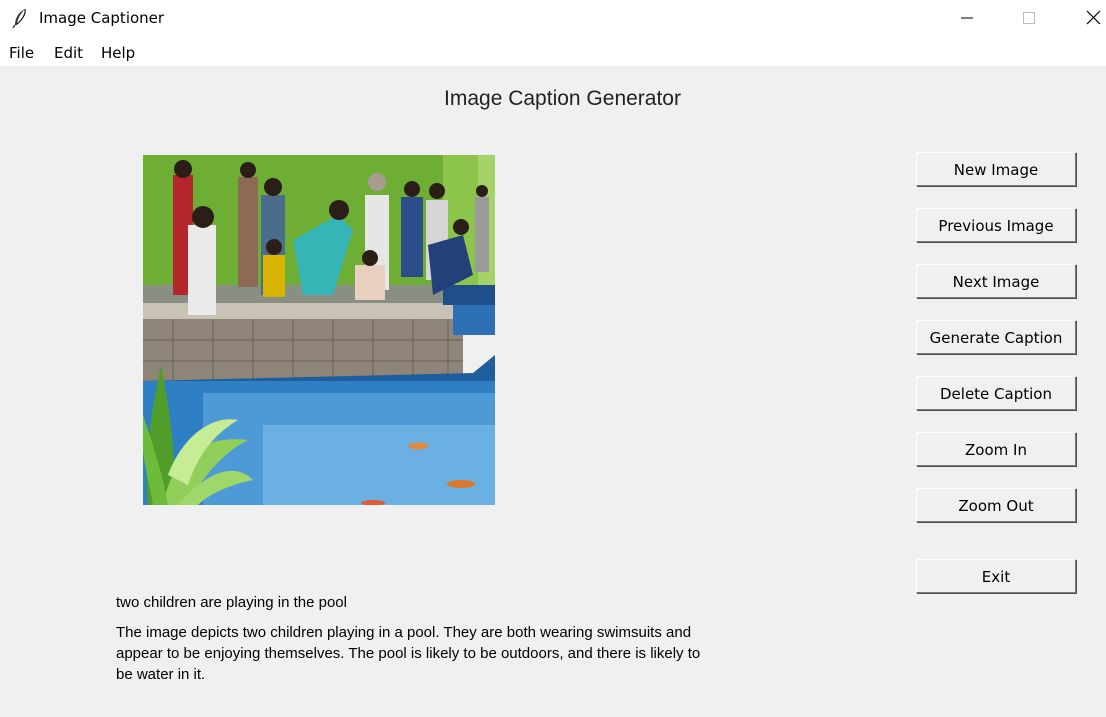  I want to click on menu-file: File, so click(21, 53).